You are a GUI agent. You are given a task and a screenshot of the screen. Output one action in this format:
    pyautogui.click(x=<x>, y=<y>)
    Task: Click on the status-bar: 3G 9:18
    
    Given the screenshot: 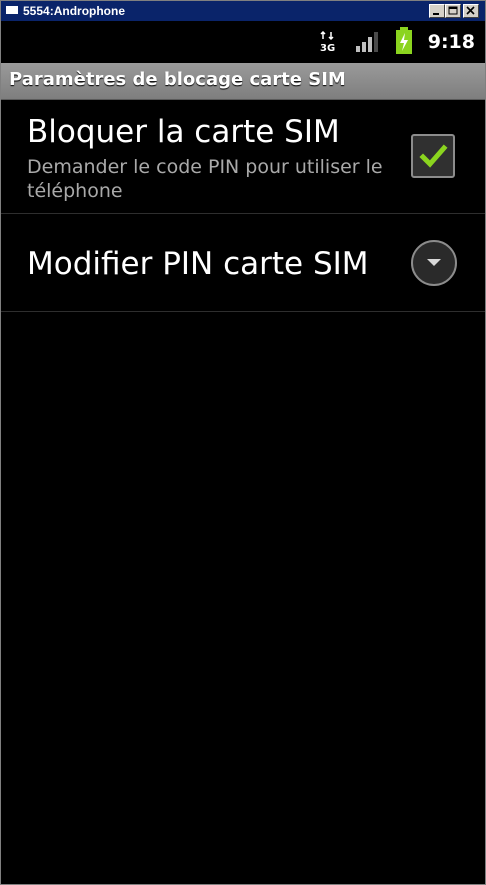 What is the action you would take?
    pyautogui.click(x=243, y=42)
    